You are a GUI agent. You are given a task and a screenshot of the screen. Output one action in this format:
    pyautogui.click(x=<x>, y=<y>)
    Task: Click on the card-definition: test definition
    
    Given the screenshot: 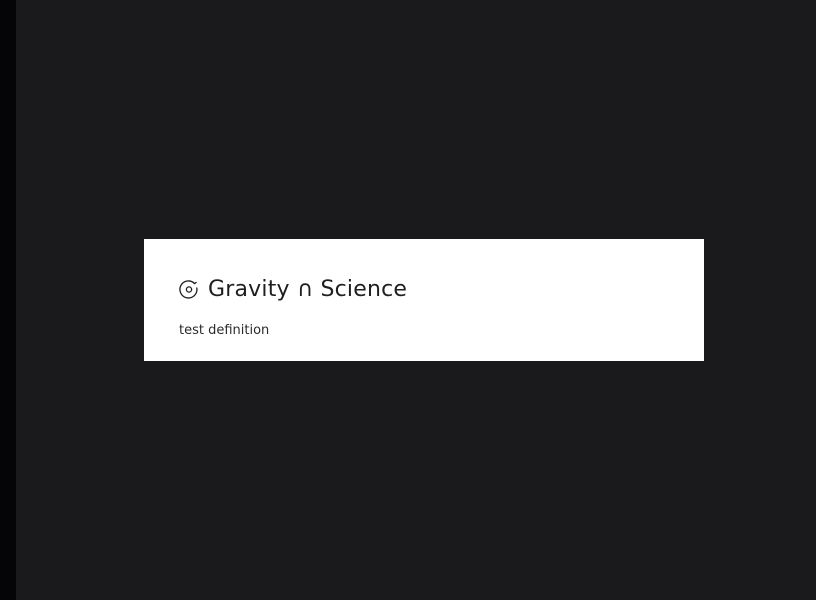 What is the action you would take?
    pyautogui.click(x=224, y=330)
    